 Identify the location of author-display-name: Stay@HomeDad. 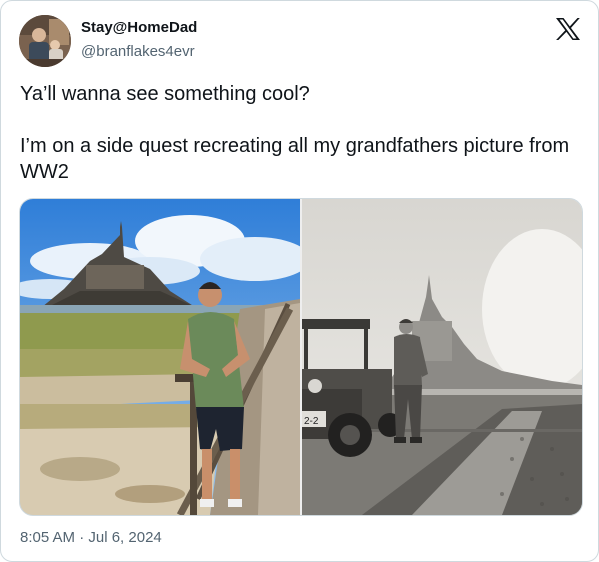
(139, 27).